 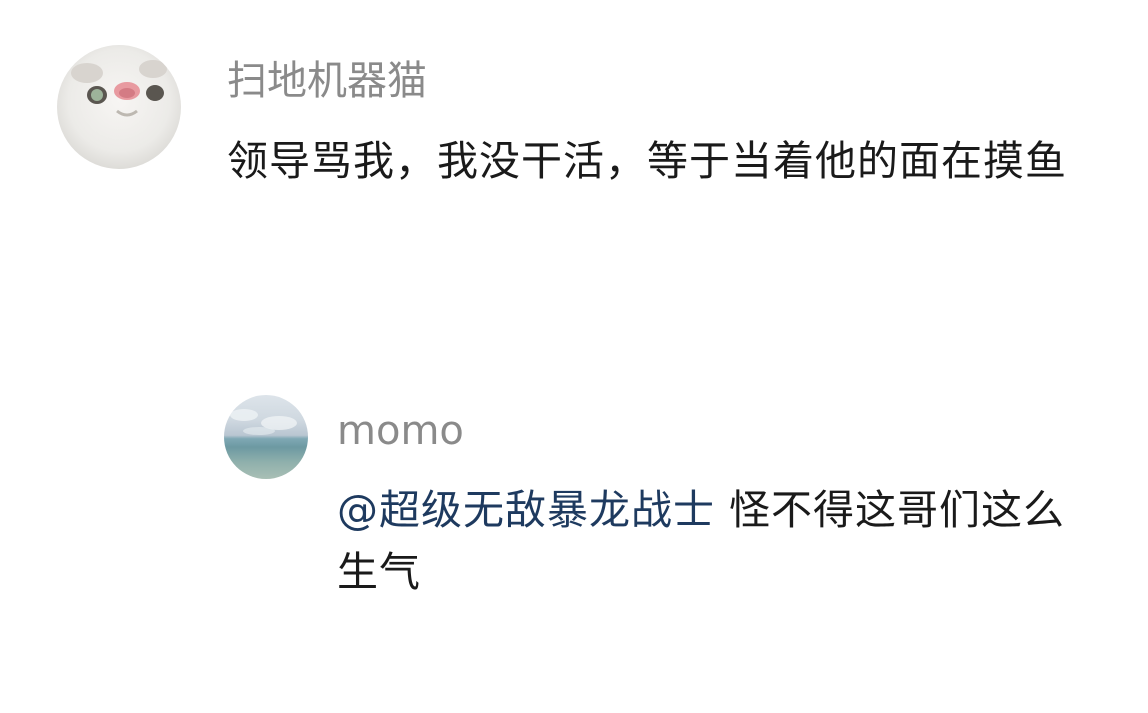 What do you see at coordinates (400, 431) in the screenshot?
I see `username: momo` at bounding box center [400, 431].